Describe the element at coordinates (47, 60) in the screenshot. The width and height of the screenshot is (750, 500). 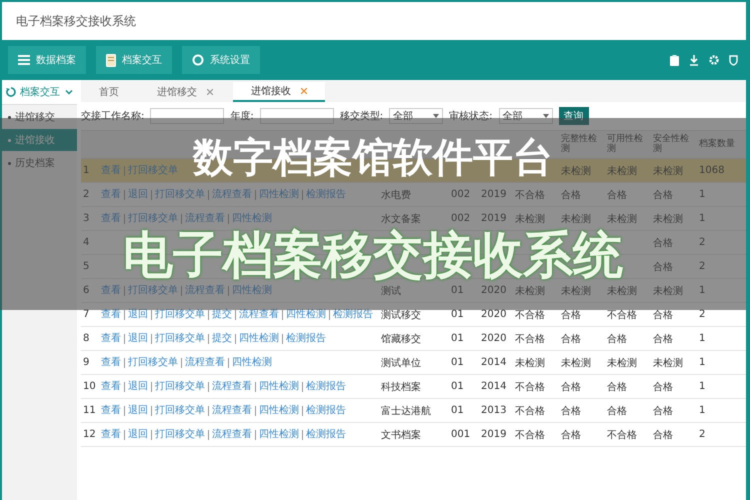
I see `nav-button: 数据档案` at that location.